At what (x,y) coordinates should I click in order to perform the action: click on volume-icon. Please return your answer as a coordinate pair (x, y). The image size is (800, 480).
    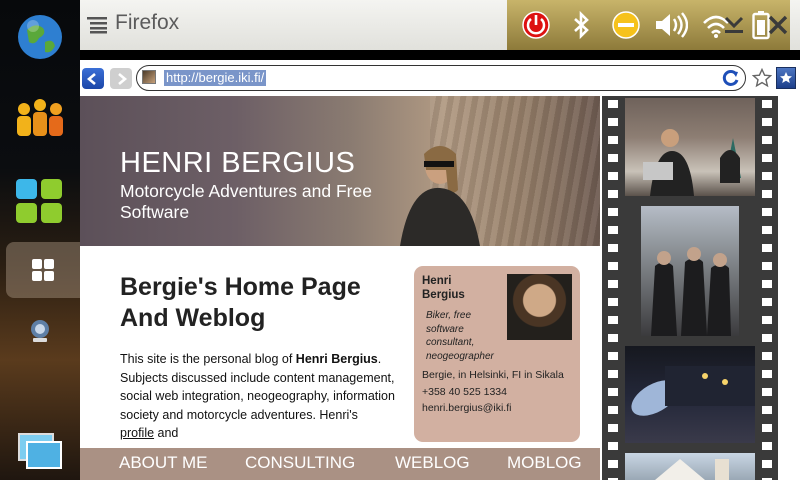
    Looking at the image, I should click on (671, 25).